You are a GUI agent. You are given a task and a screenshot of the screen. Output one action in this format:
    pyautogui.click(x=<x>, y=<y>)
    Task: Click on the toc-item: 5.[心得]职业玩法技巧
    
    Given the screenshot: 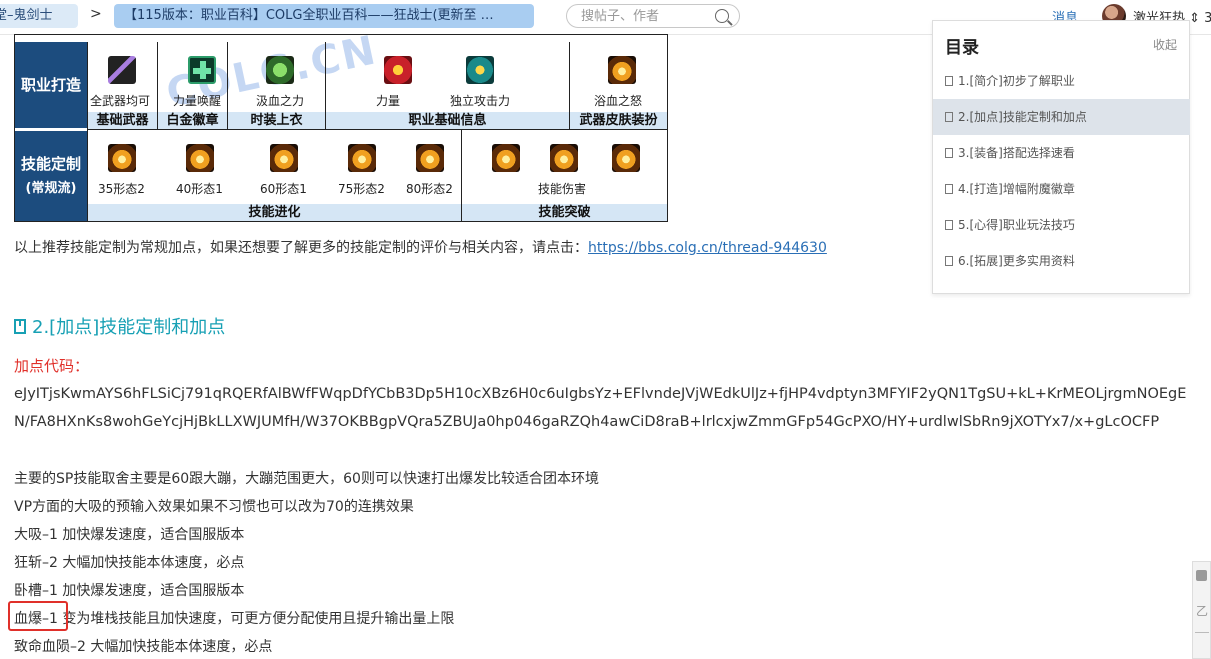 What is the action you would take?
    pyautogui.click(x=1061, y=225)
    